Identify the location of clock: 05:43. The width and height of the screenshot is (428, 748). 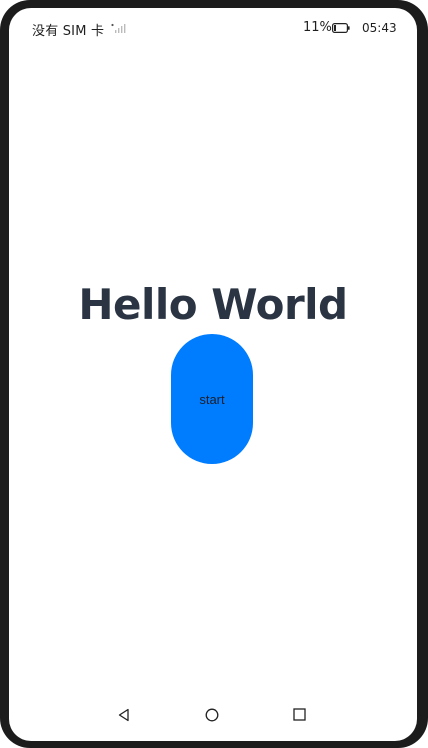
(379, 28).